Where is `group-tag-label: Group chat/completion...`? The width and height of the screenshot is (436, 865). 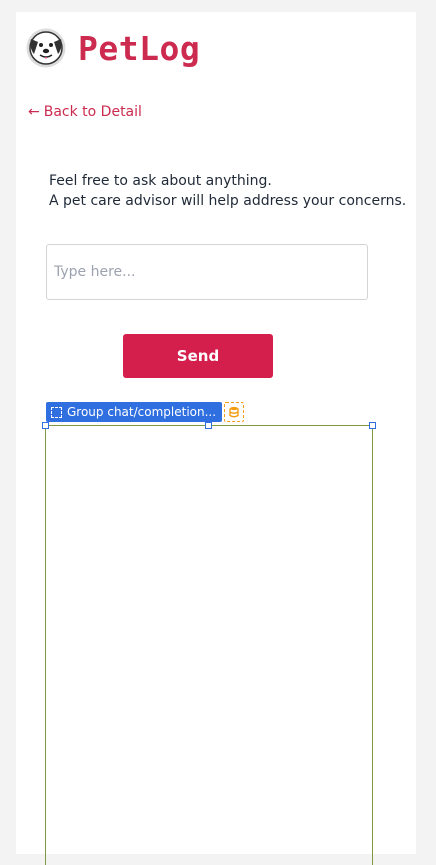
group-tag-label: Group chat/completion... is located at coordinates (142, 412).